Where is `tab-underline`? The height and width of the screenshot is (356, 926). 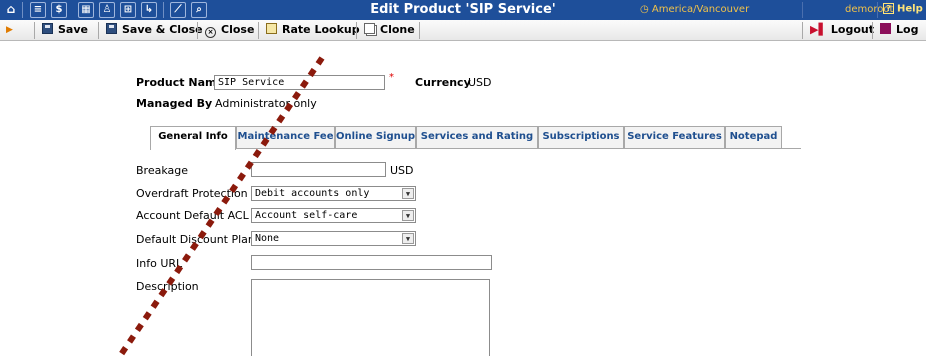
tab-underline is located at coordinates (518, 148).